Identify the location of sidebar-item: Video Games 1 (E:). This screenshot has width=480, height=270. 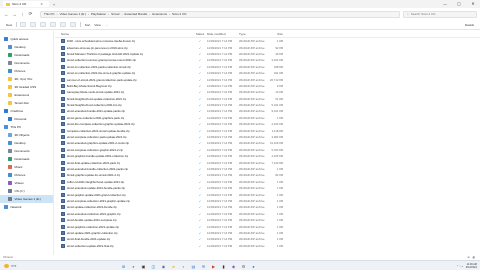
(26, 199).